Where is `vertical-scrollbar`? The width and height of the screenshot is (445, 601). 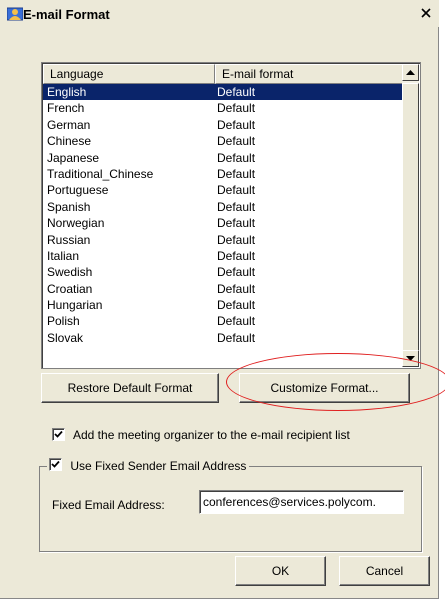 vertical-scrollbar is located at coordinates (410, 215).